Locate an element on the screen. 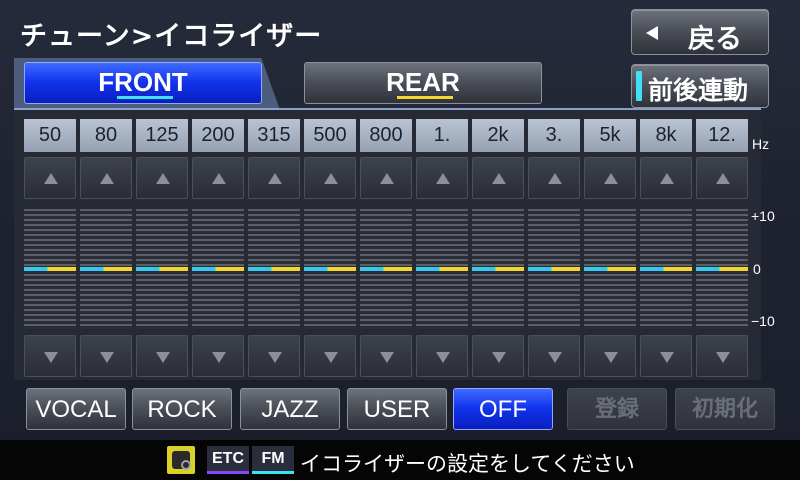 Image resolution: width=800 pixels, height=480 pixels. tab-front: FRONT is located at coordinates (143, 83).